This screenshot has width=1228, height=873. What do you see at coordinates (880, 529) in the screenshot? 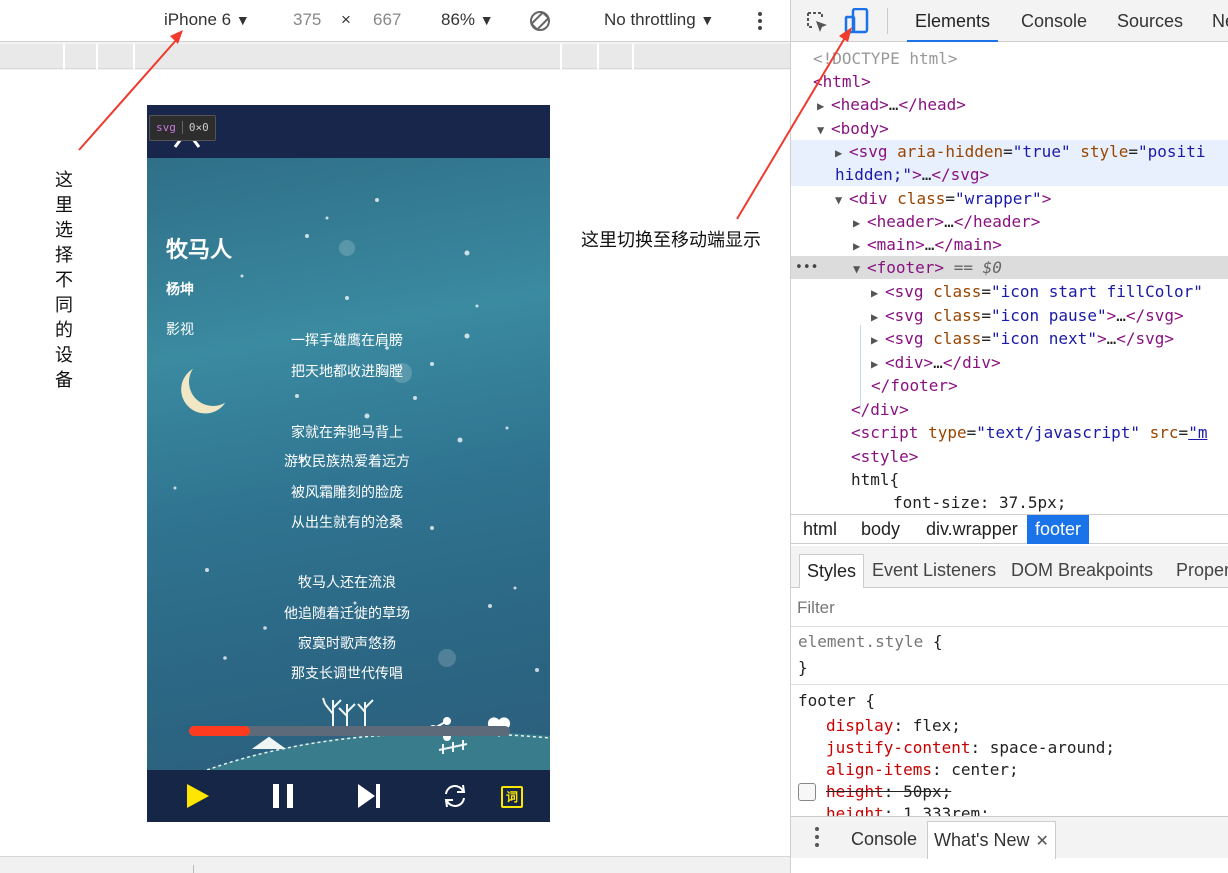
I see `breadcrumb-body: body` at bounding box center [880, 529].